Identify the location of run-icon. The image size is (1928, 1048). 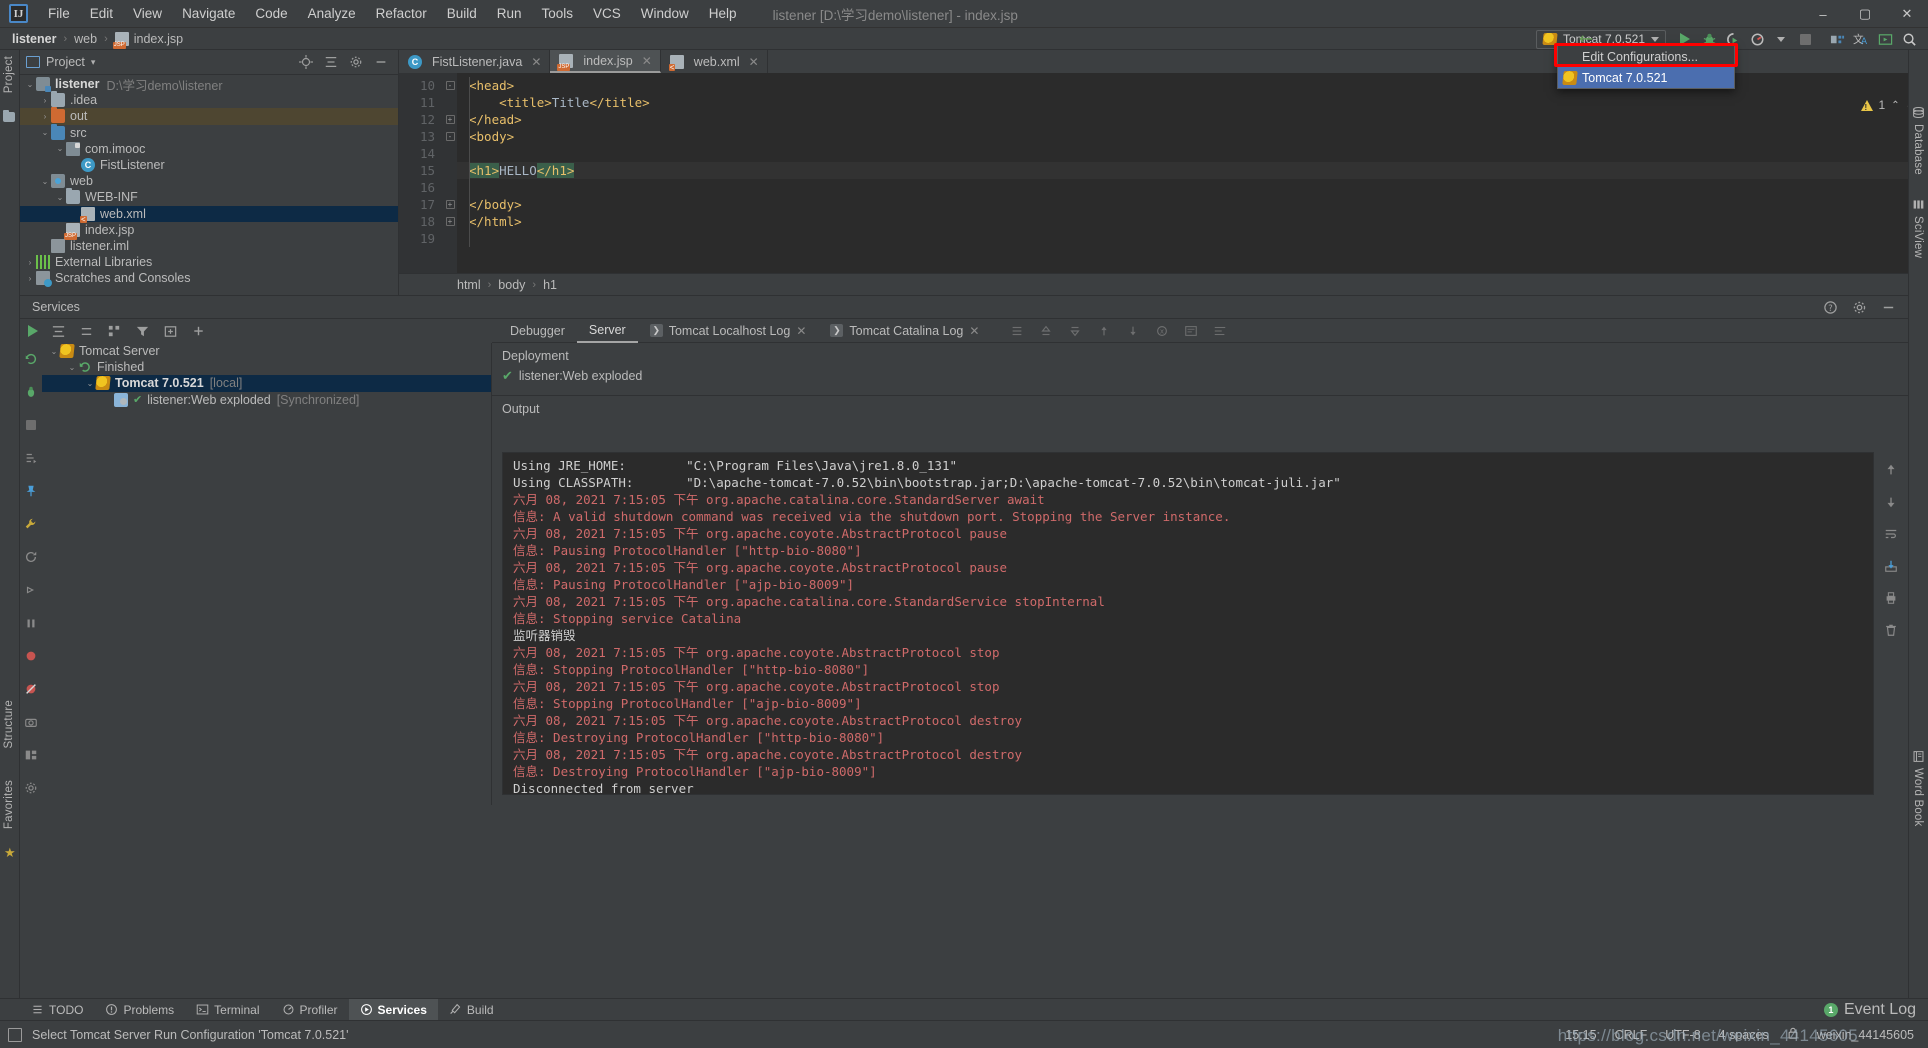
(33, 331).